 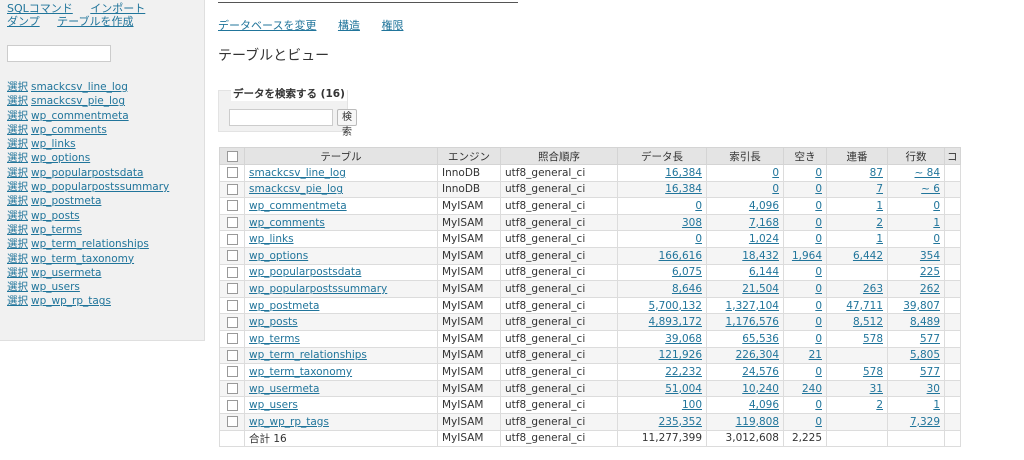 I want to click on data-free-link: 1,964, so click(x=807, y=256).